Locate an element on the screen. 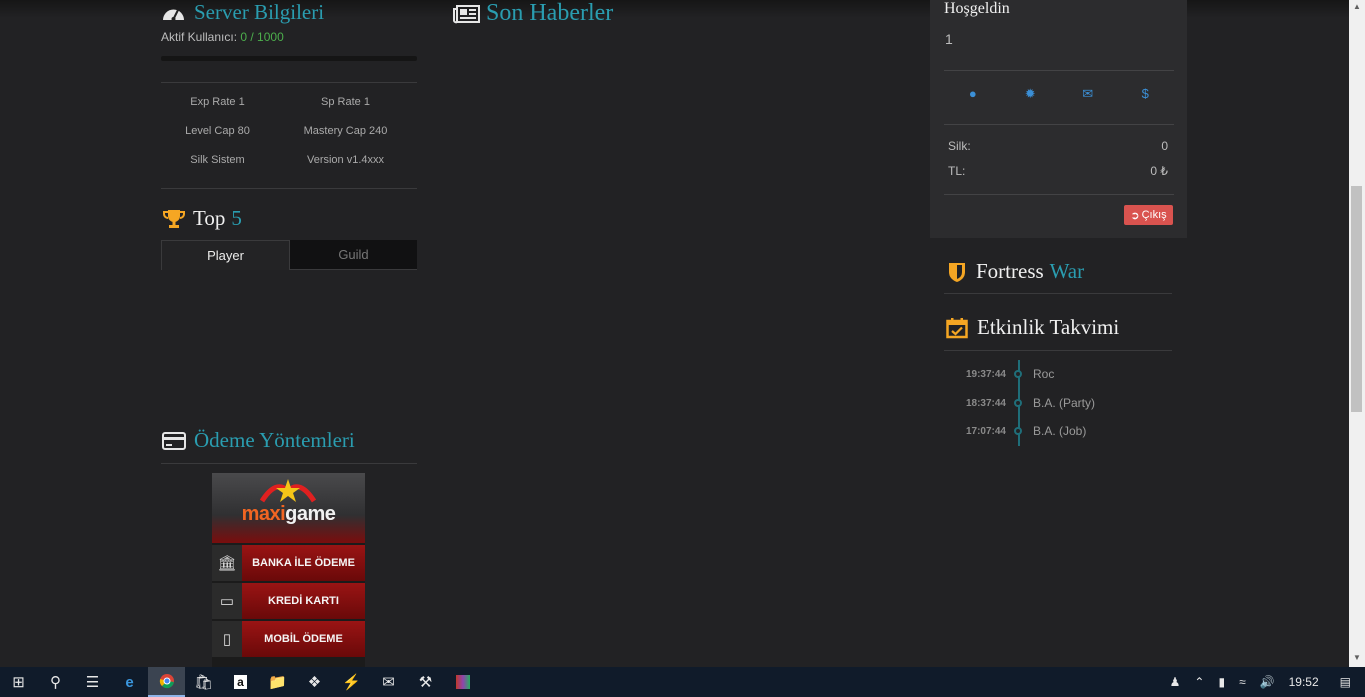 The width and height of the screenshot is (1365, 697). calendar-check-icon is located at coordinates (957, 327).